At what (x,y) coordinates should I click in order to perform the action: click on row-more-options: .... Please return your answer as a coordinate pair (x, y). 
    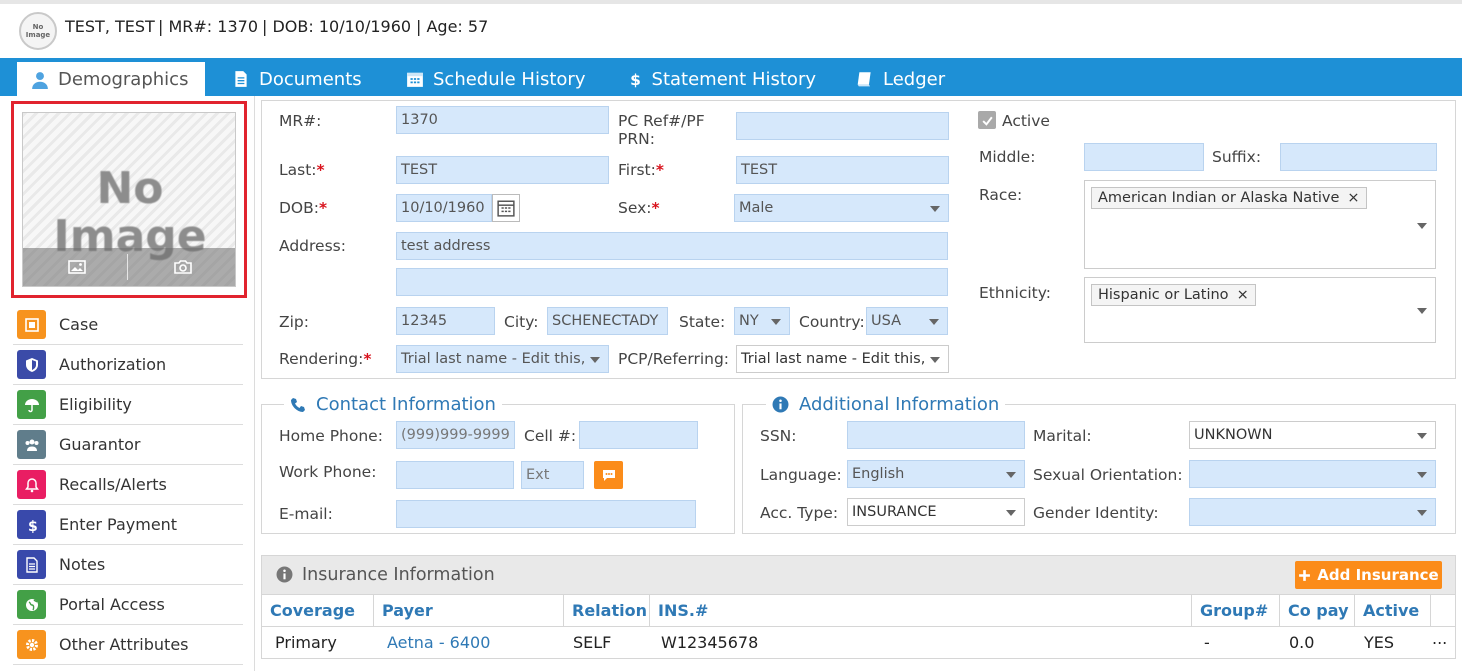
    Looking at the image, I should click on (1439, 638).